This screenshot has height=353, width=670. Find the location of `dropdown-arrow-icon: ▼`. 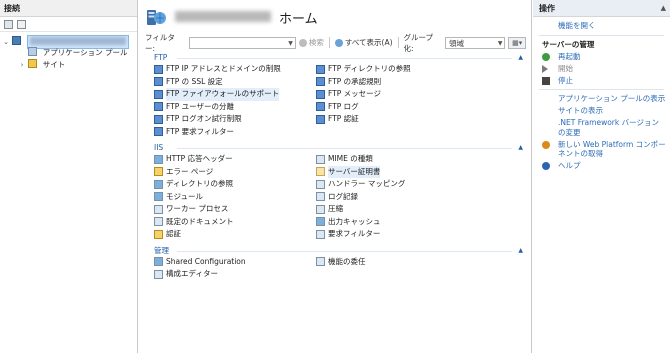

dropdown-arrow-icon: ▼ is located at coordinates (500, 43).